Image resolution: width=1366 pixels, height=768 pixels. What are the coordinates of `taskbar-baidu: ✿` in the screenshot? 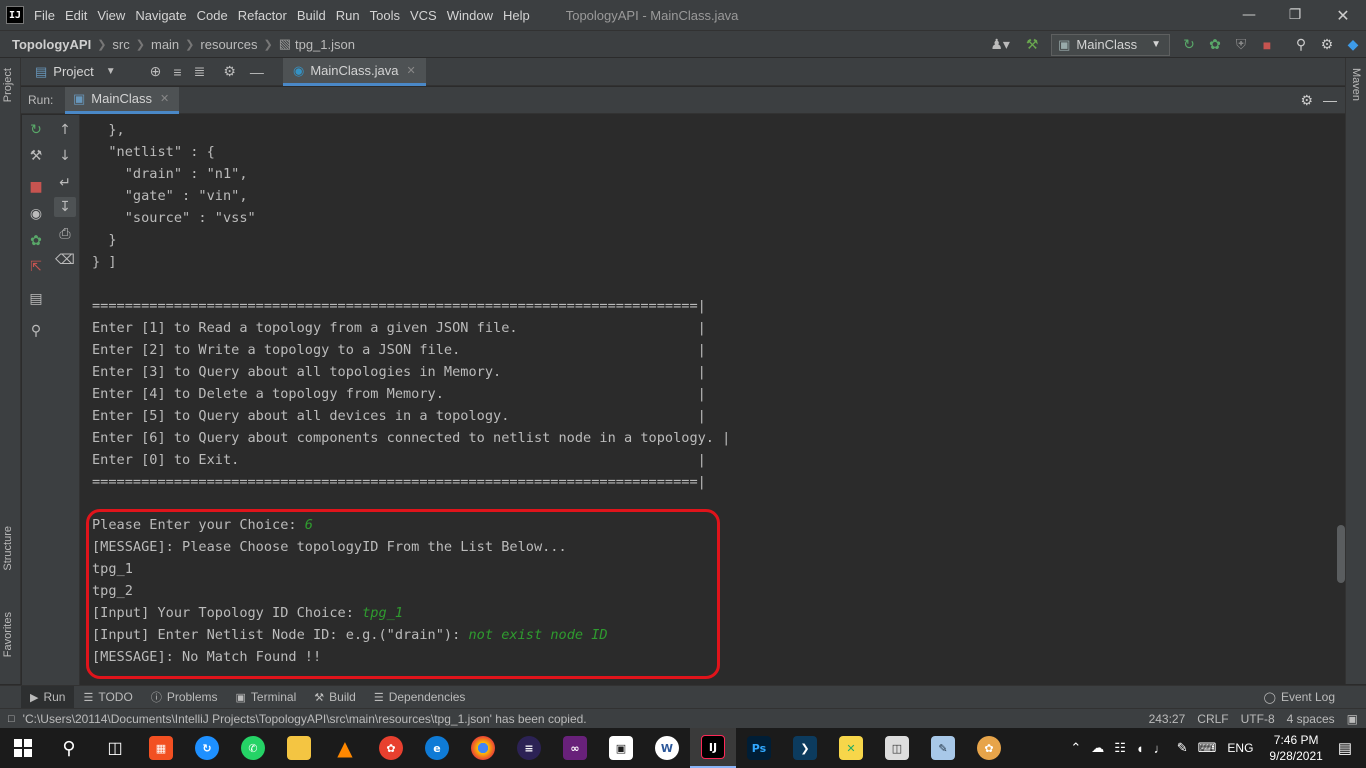 It's located at (391, 748).